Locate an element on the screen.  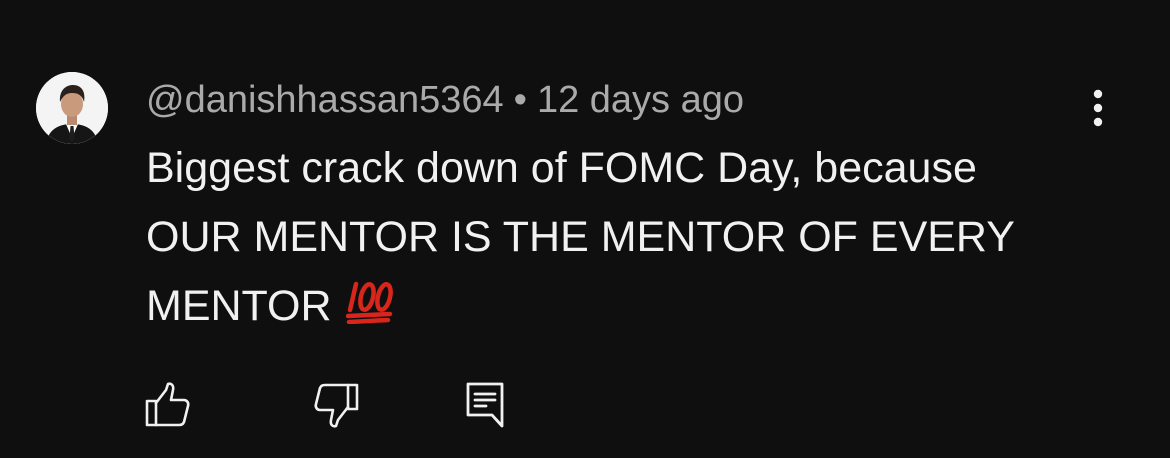
comment-meta: @danishhassan5364 • 12 days ago is located at coordinates (445, 100).